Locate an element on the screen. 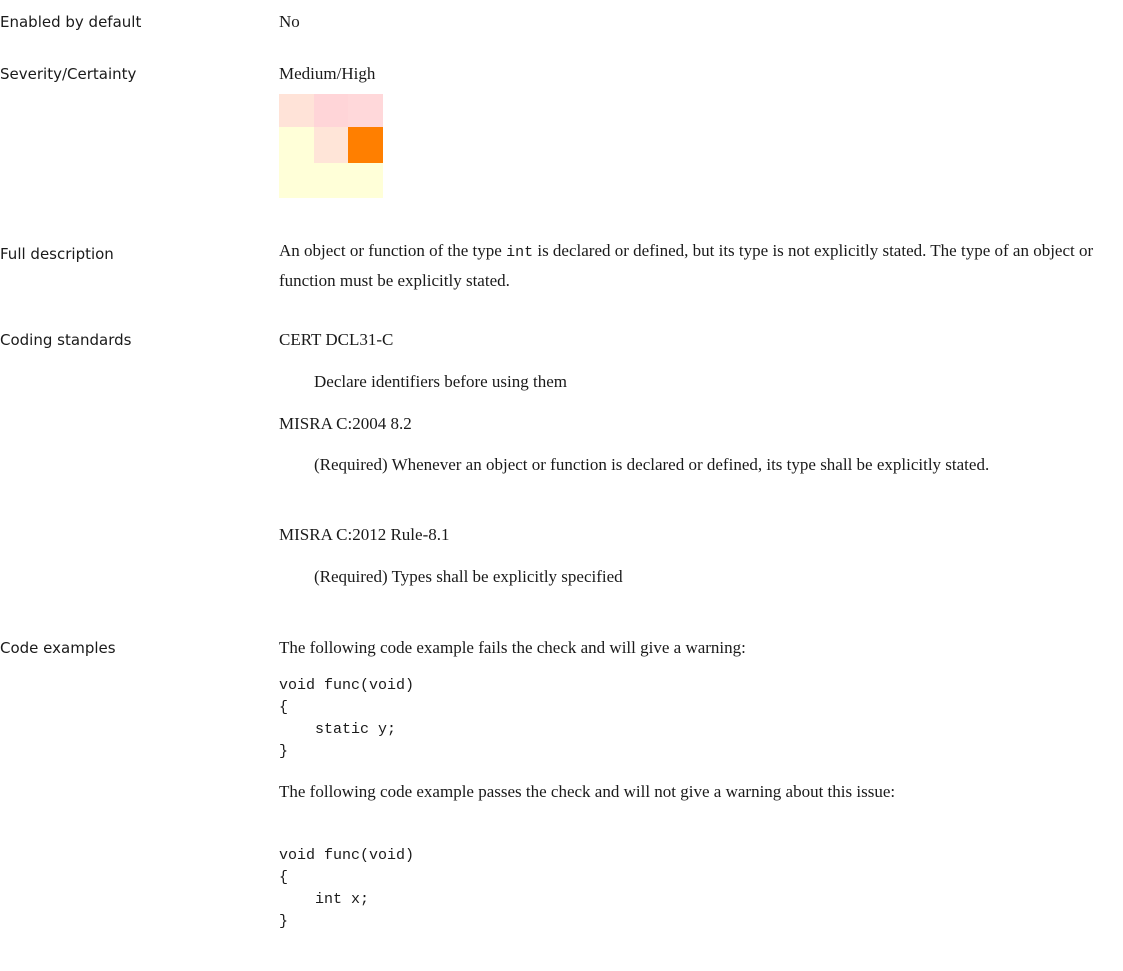 Image resolution: width=1123 pixels, height=971 pixels. standard-name: CERT DCL31-C is located at coordinates (336, 339).